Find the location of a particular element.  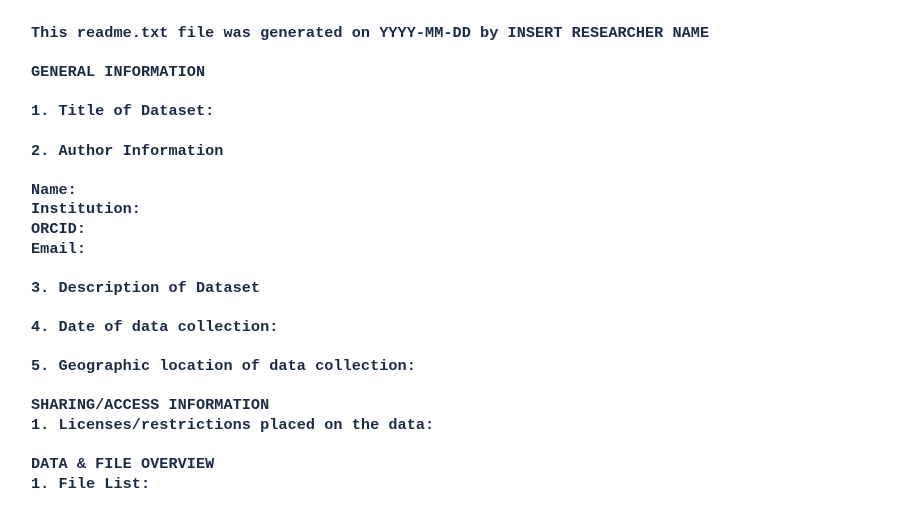

general-information-heading: GENERAL INFORMATION is located at coordinates (118, 72).